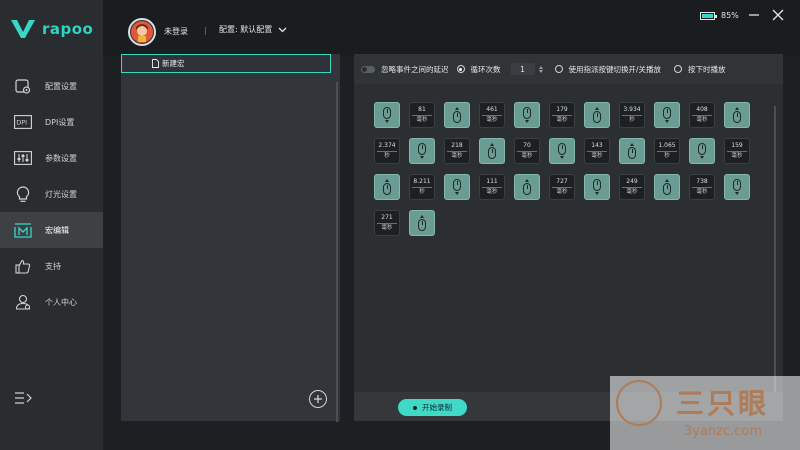 The height and width of the screenshot is (450, 800). I want to click on delay-event-tile: 159 毫秒, so click(737, 151).